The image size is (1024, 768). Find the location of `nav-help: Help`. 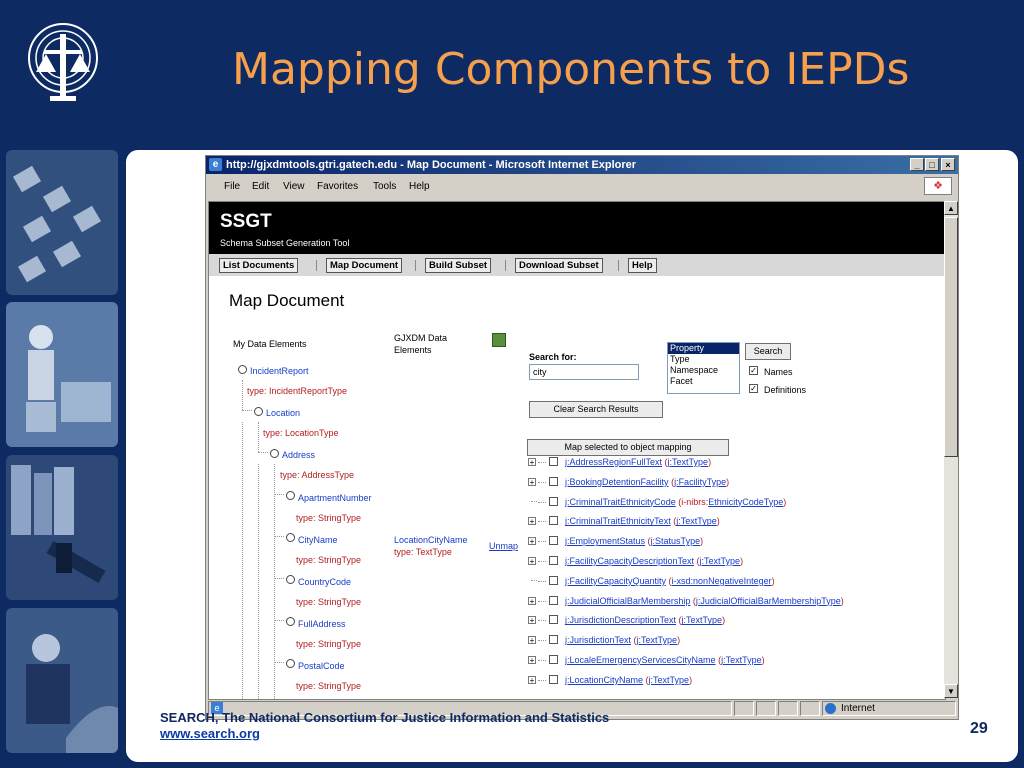

nav-help: Help is located at coordinates (642, 265).